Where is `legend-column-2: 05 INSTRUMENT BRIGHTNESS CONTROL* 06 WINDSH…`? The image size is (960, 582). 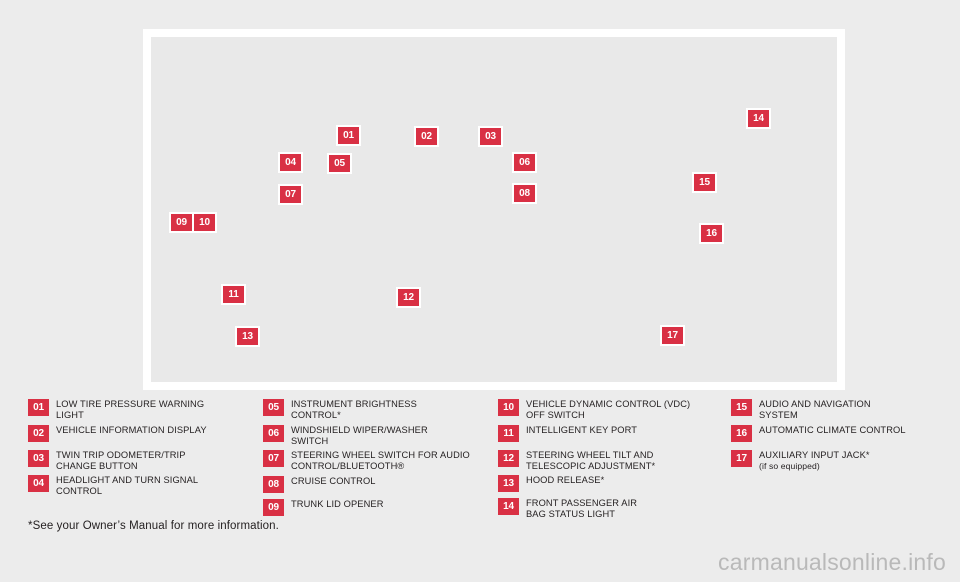 legend-column-2: 05 INSTRUMENT BRIGHTNESS CONTROL* 06 WINDSH… is located at coordinates (378, 458).